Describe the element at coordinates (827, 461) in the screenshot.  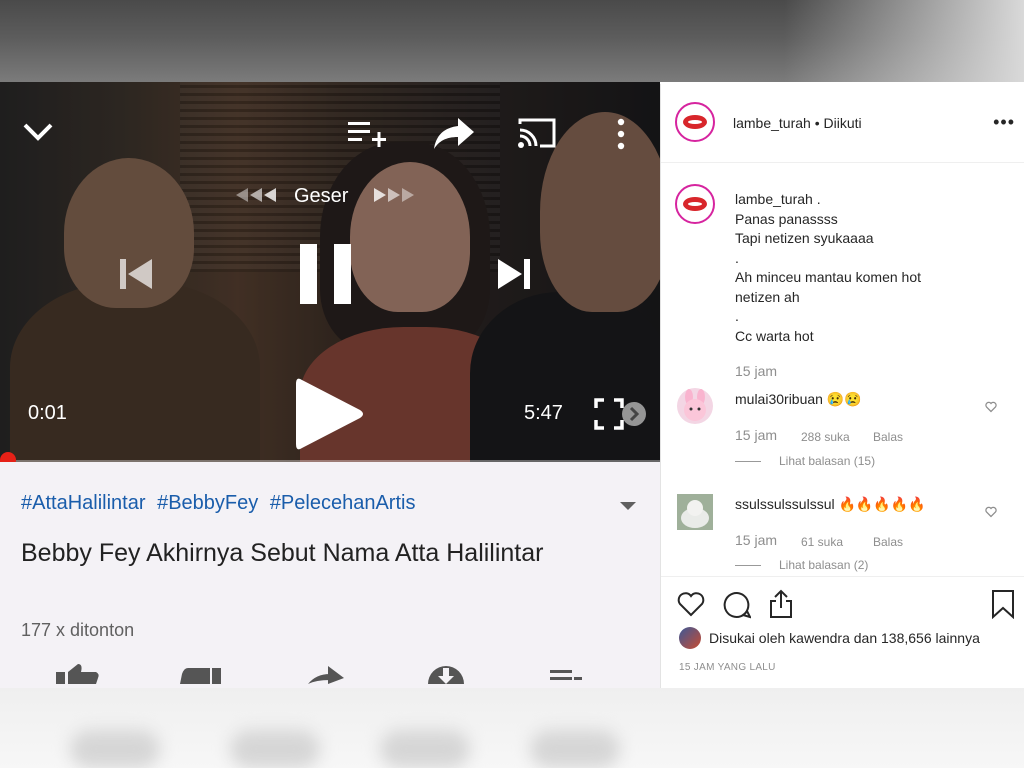
I see `view-replies-button: Lihat balasan (15)` at that location.